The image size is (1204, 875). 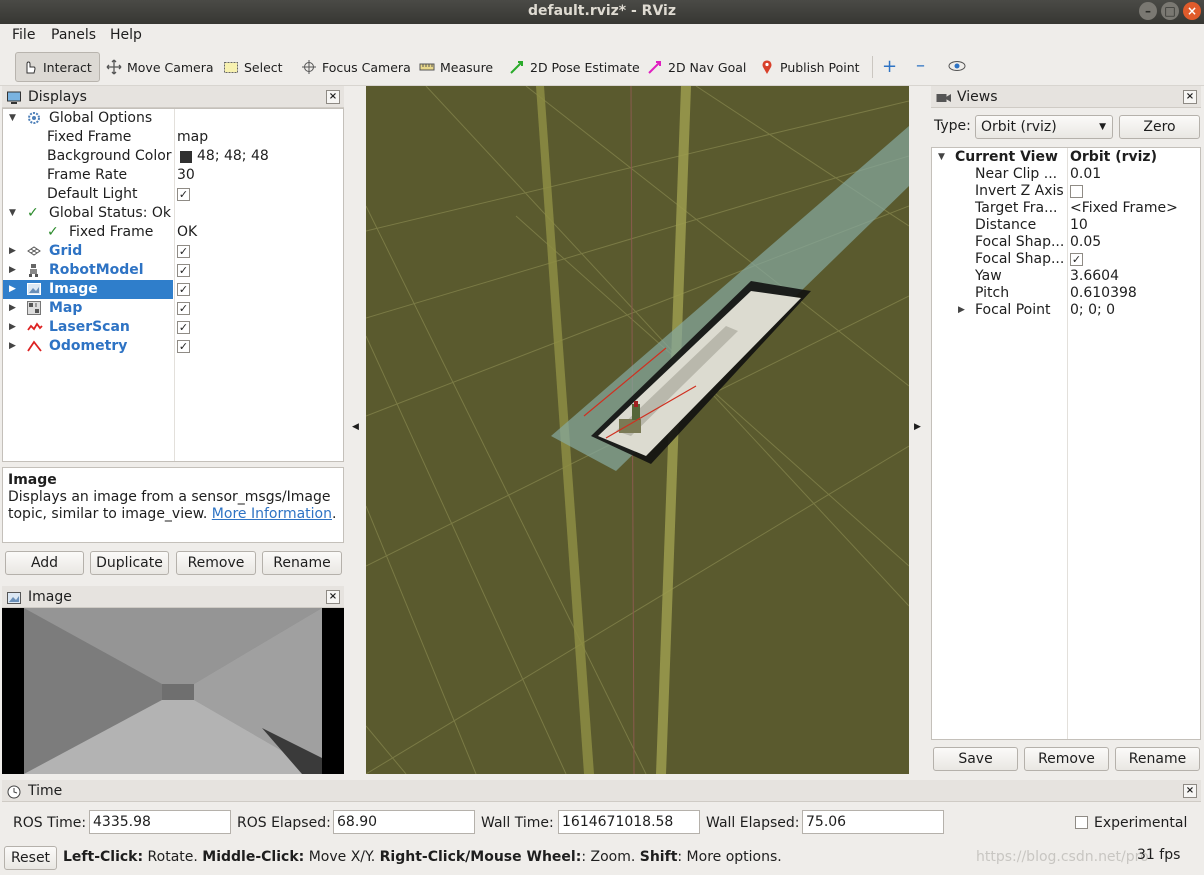 I want to click on view-type-select: Orbit (rviz) ▼, so click(x=1044, y=127).